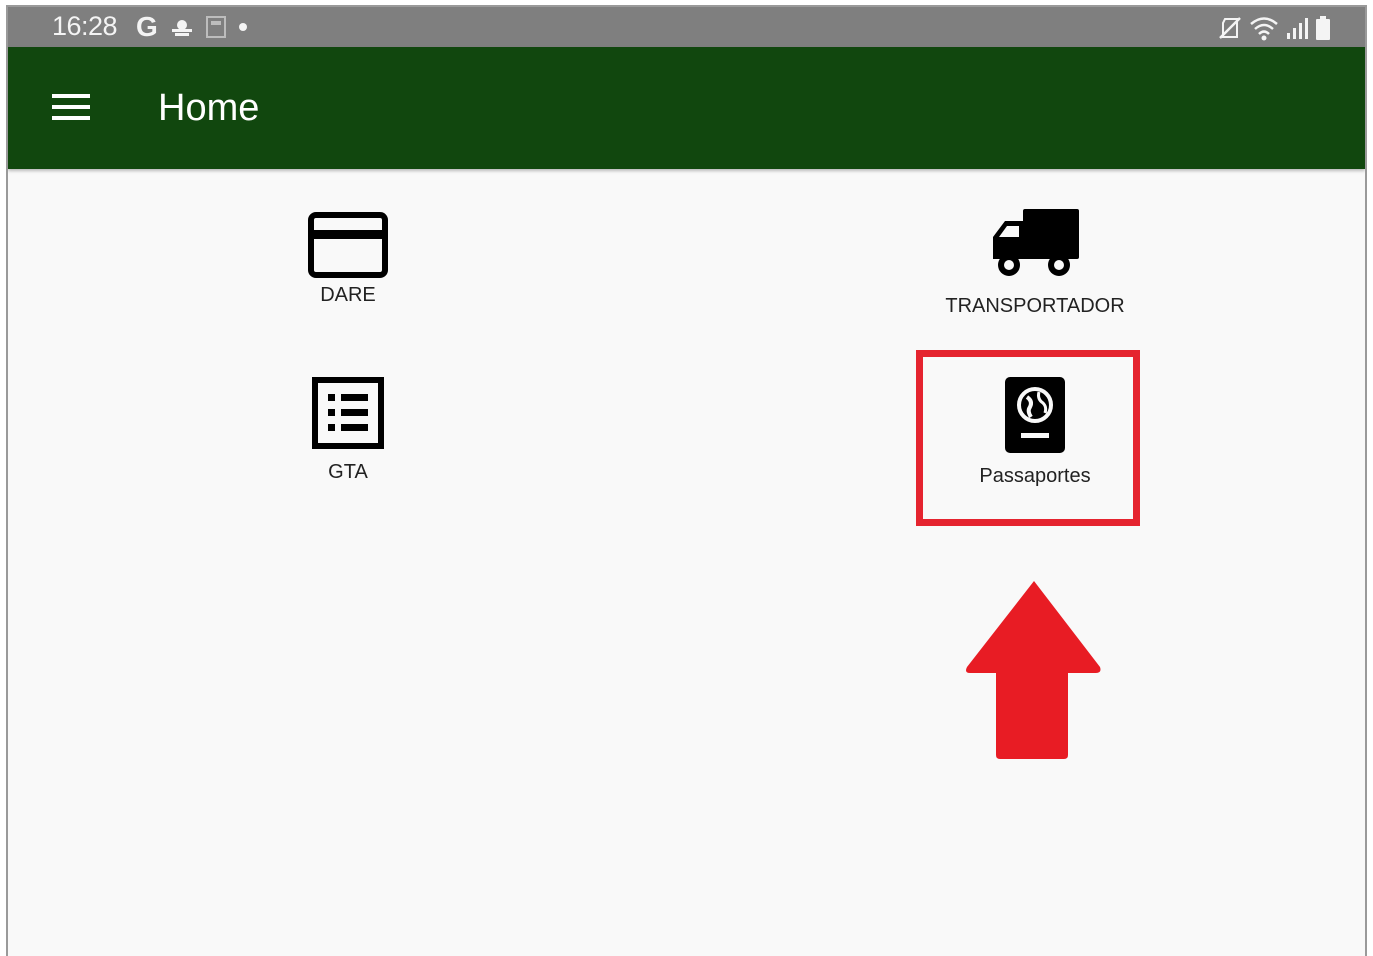  What do you see at coordinates (242, 27) in the screenshot?
I see `dot-icon` at bounding box center [242, 27].